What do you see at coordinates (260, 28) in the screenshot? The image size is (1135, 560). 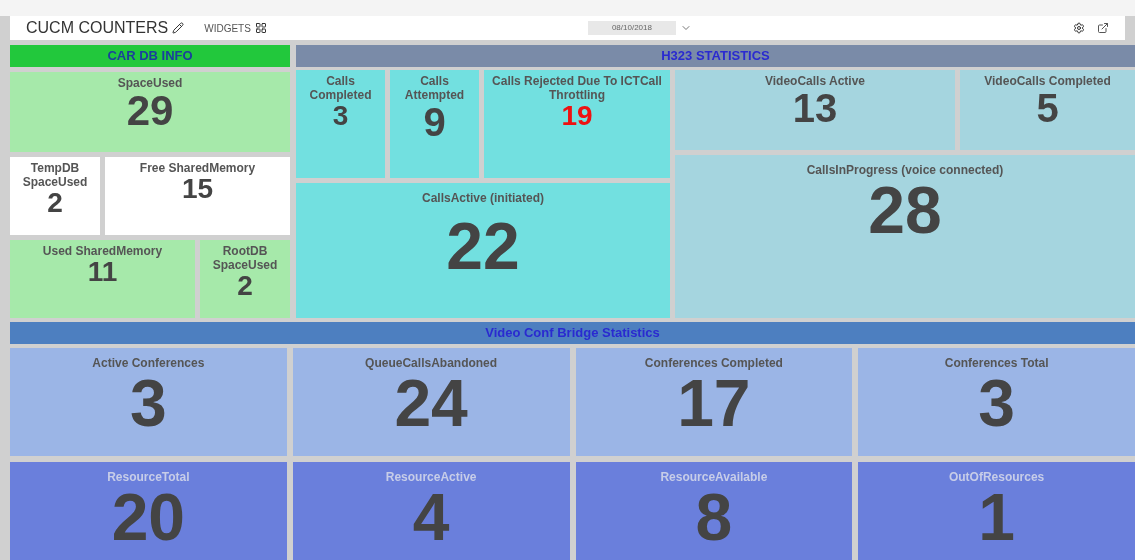 I see `grid-icon` at bounding box center [260, 28].